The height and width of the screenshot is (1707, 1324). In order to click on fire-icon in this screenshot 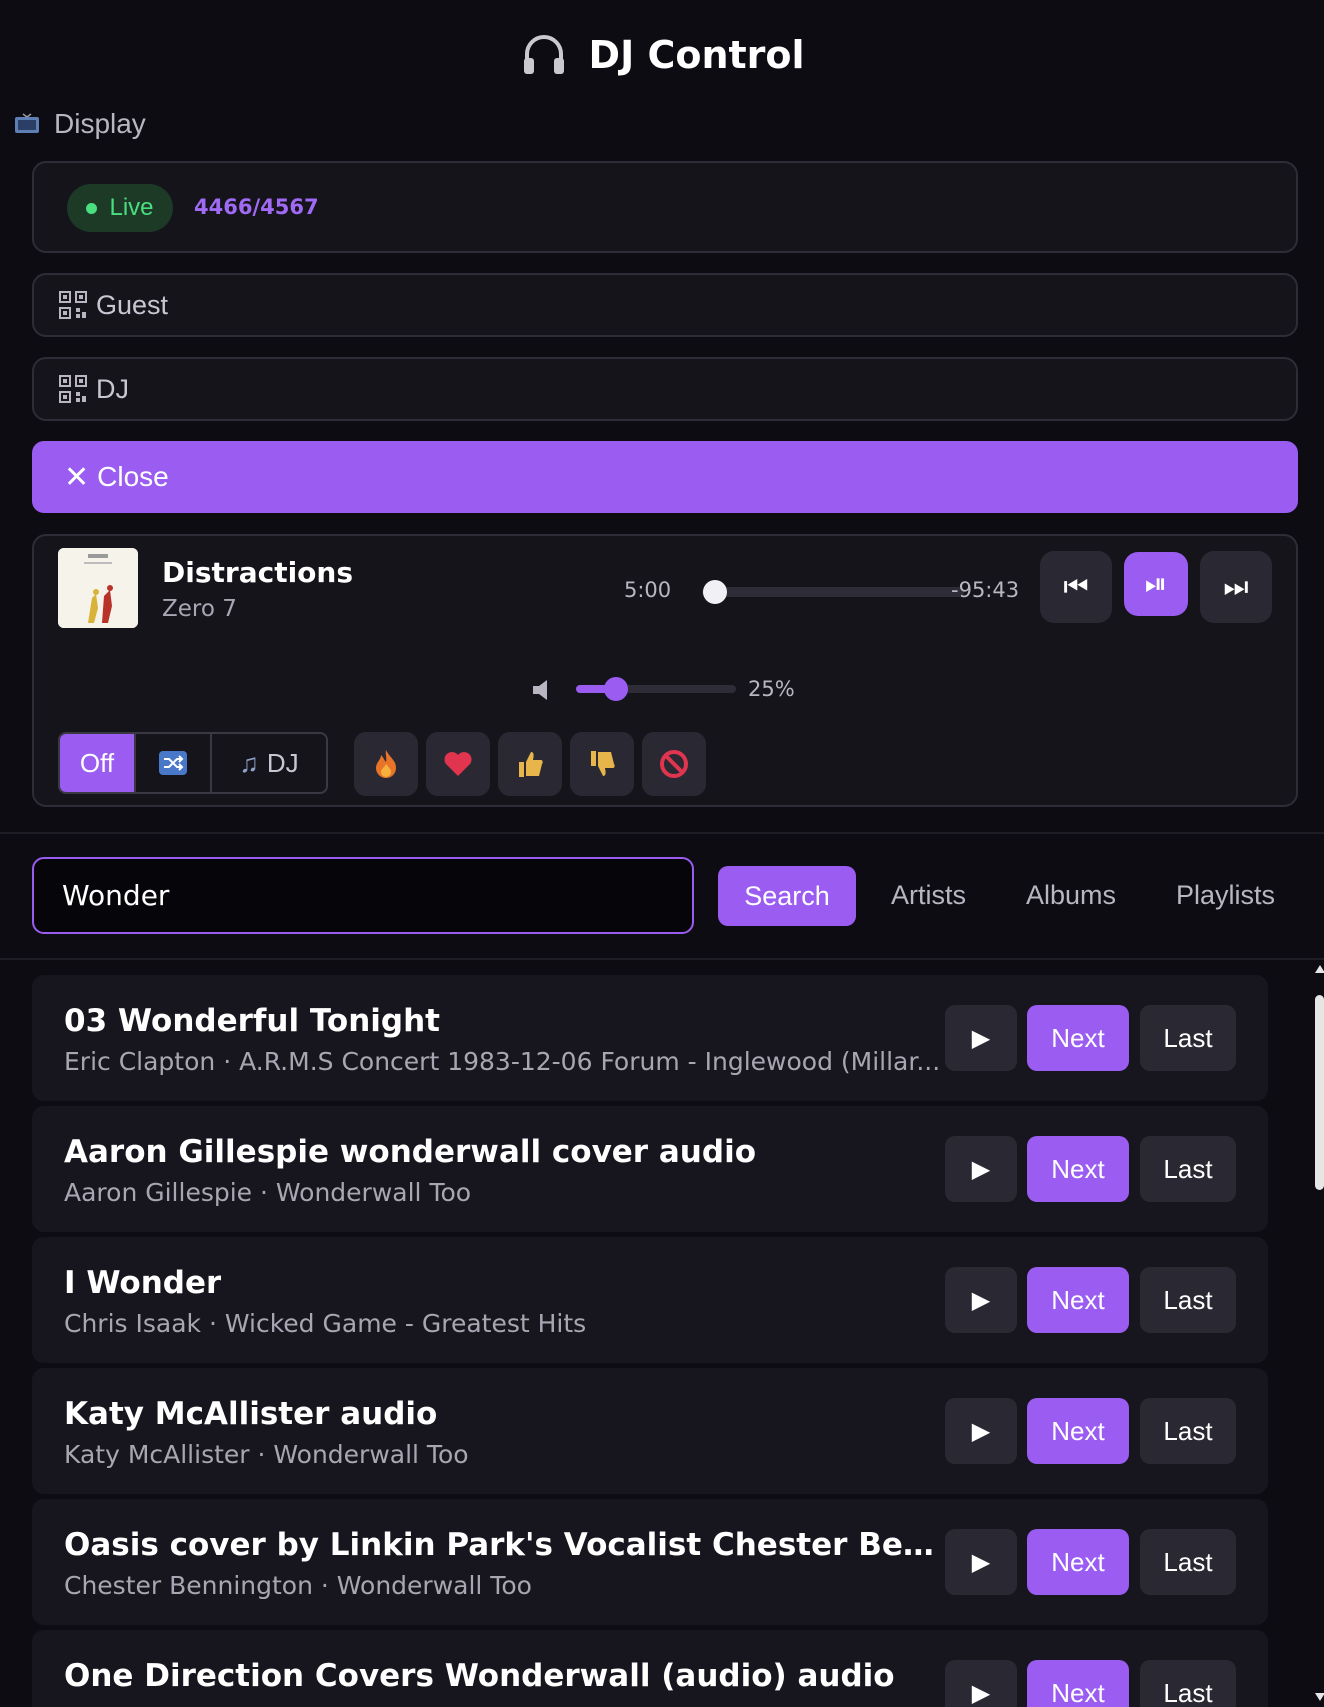, I will do `click(386, 764)`.